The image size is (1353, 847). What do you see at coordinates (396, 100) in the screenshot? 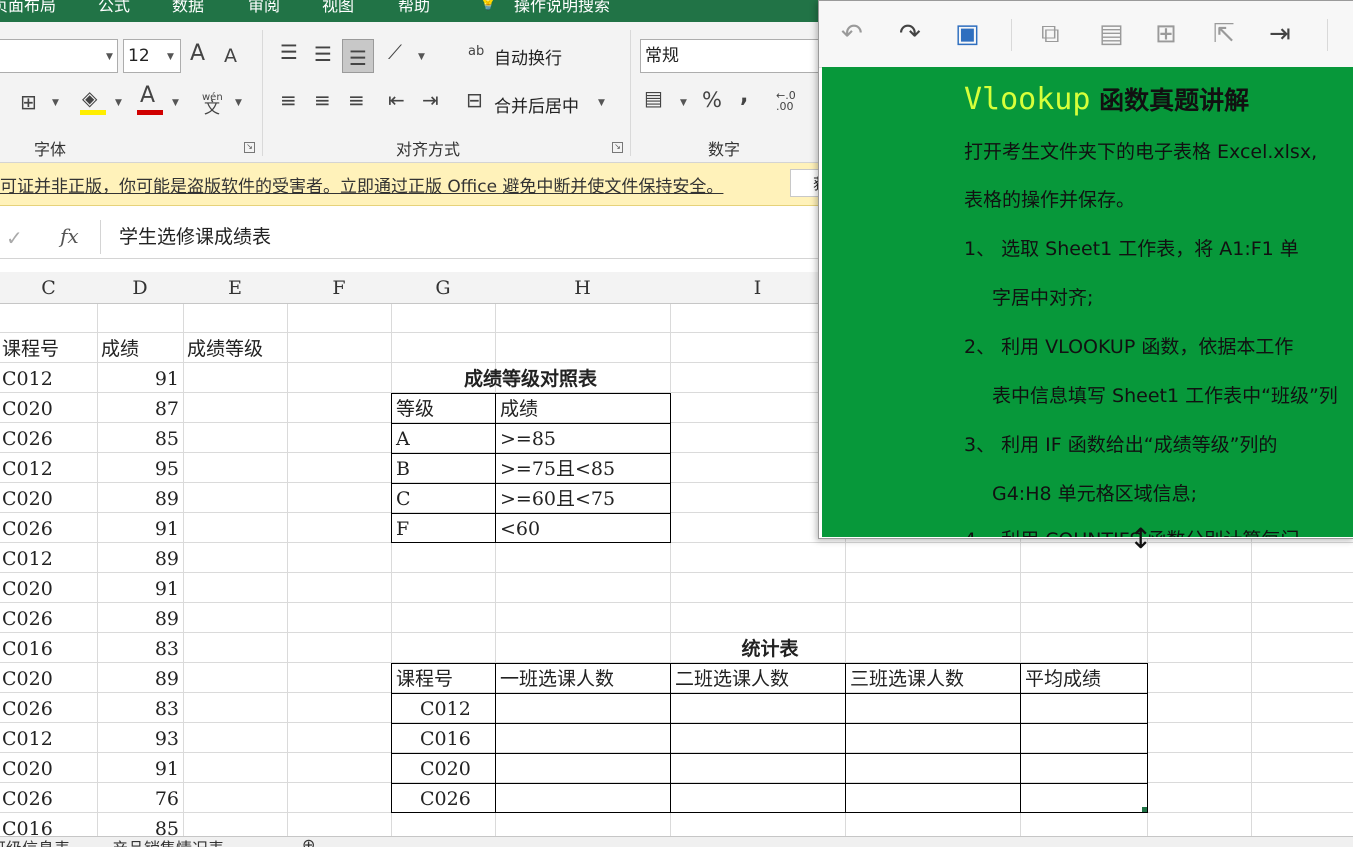
I see `decrease-indent-icon: ⇤` at bounding box center [396, 100].